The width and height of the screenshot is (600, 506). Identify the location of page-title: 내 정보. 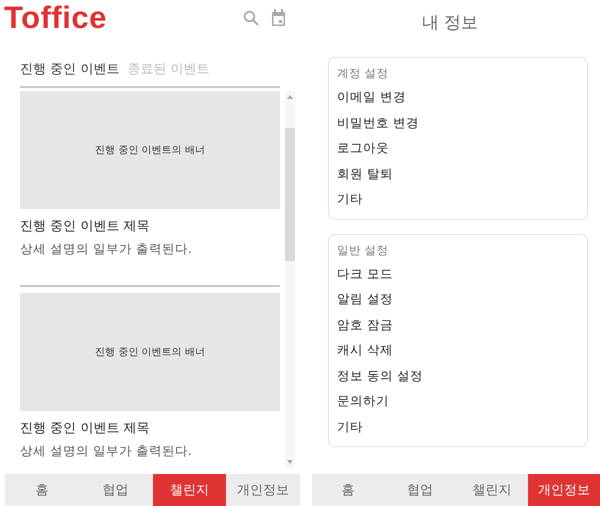
(450, 23).